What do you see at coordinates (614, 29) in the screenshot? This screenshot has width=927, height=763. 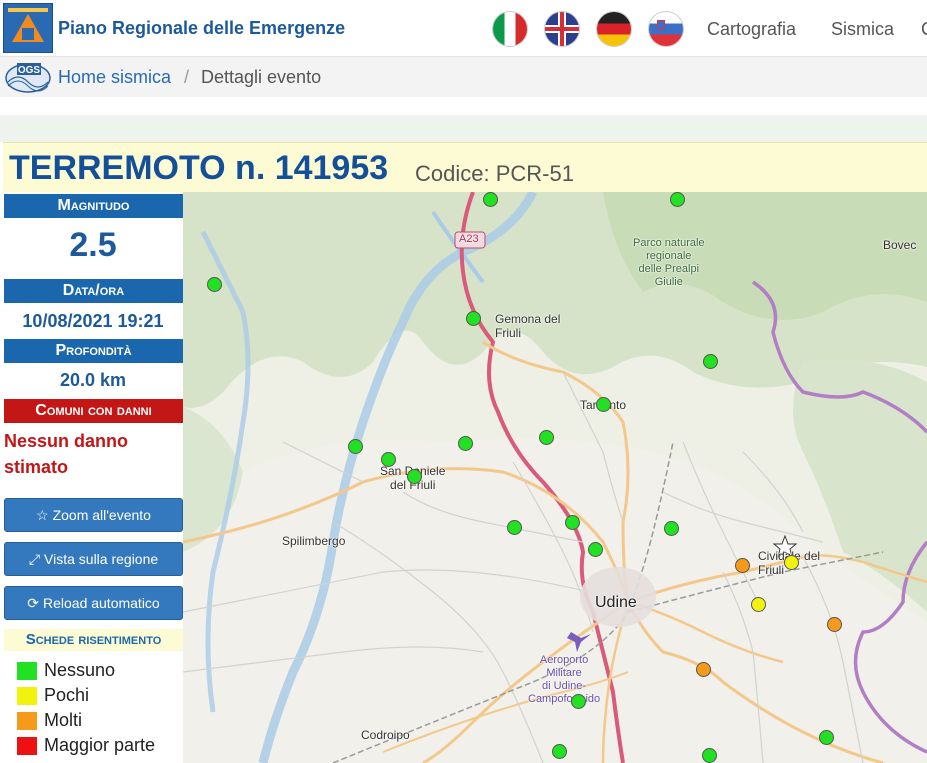 I see `flag-germany-icon` at bounding box center [614, 29].